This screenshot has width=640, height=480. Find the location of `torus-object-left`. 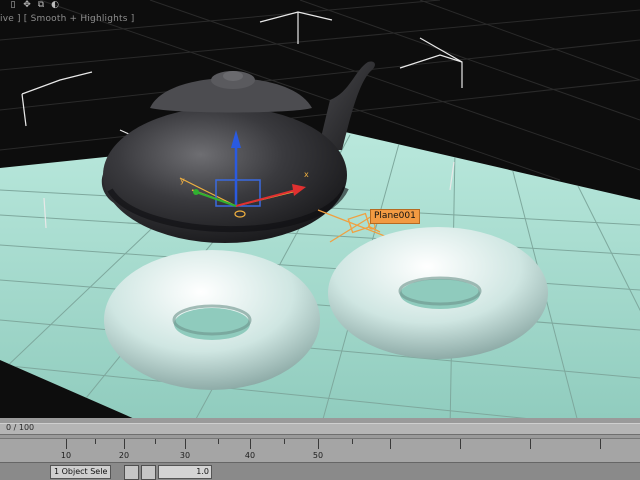

torus-object-left is located at coordinates (212, 320).